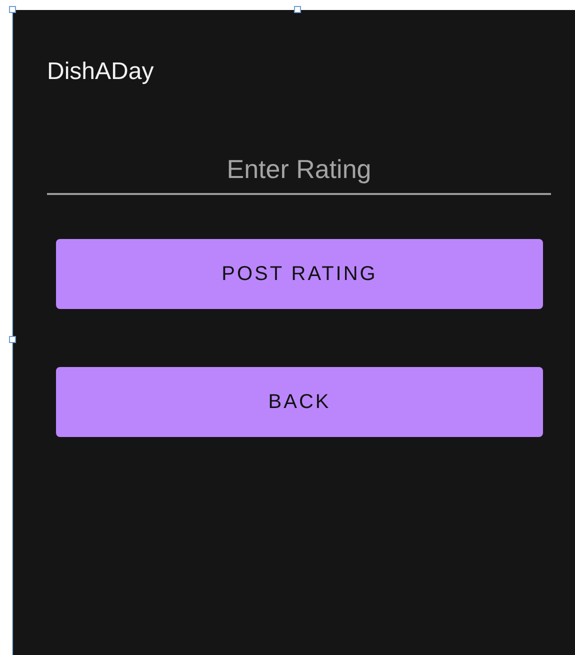 Image resolution: width=575 pixels, height=655 pixels. I want to click on rating-field: Enter Rating, so click(299, 172).